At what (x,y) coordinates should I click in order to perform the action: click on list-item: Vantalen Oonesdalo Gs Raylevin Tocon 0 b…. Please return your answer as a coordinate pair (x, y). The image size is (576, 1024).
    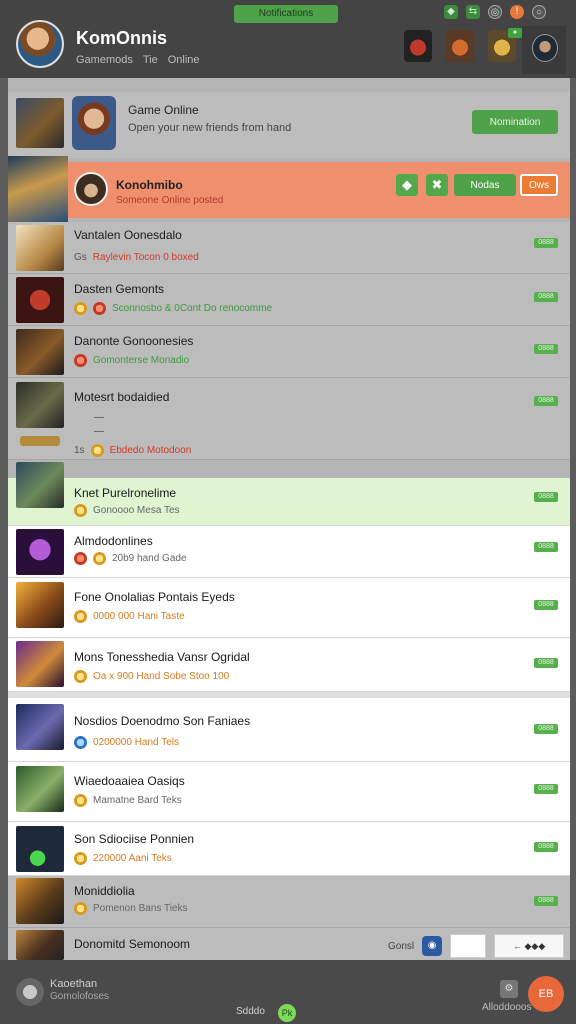
    Looking at the image, I should click on (289, 248).